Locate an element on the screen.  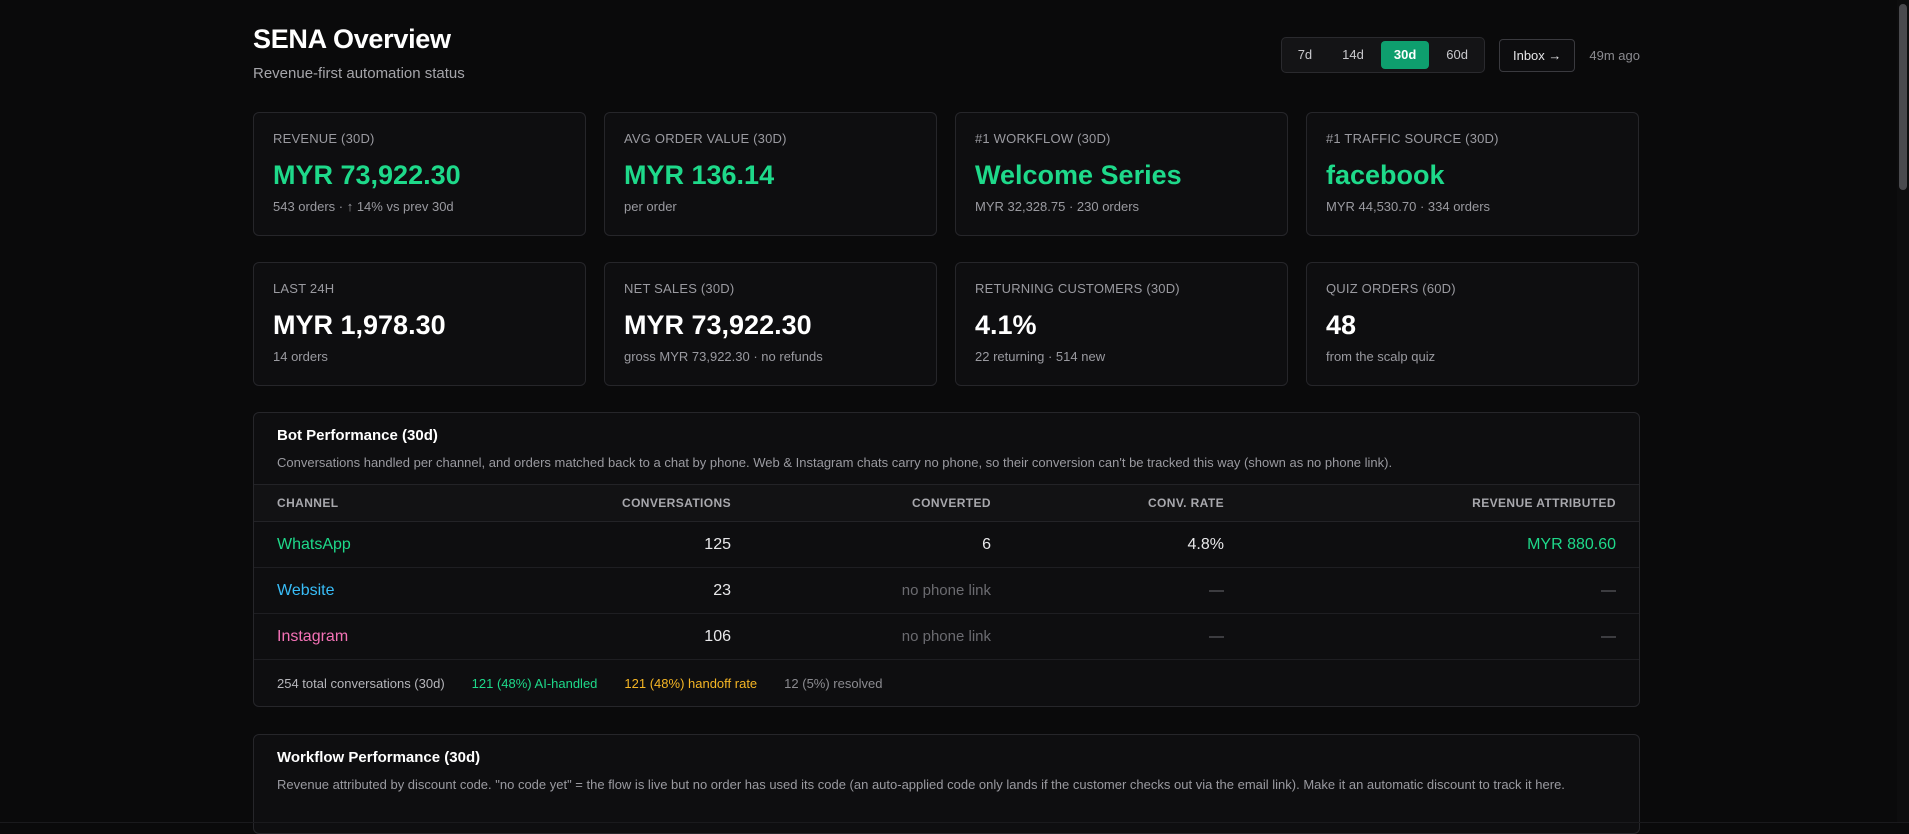
kpi-sub: 14 orders is located at coordinates (300, 356).